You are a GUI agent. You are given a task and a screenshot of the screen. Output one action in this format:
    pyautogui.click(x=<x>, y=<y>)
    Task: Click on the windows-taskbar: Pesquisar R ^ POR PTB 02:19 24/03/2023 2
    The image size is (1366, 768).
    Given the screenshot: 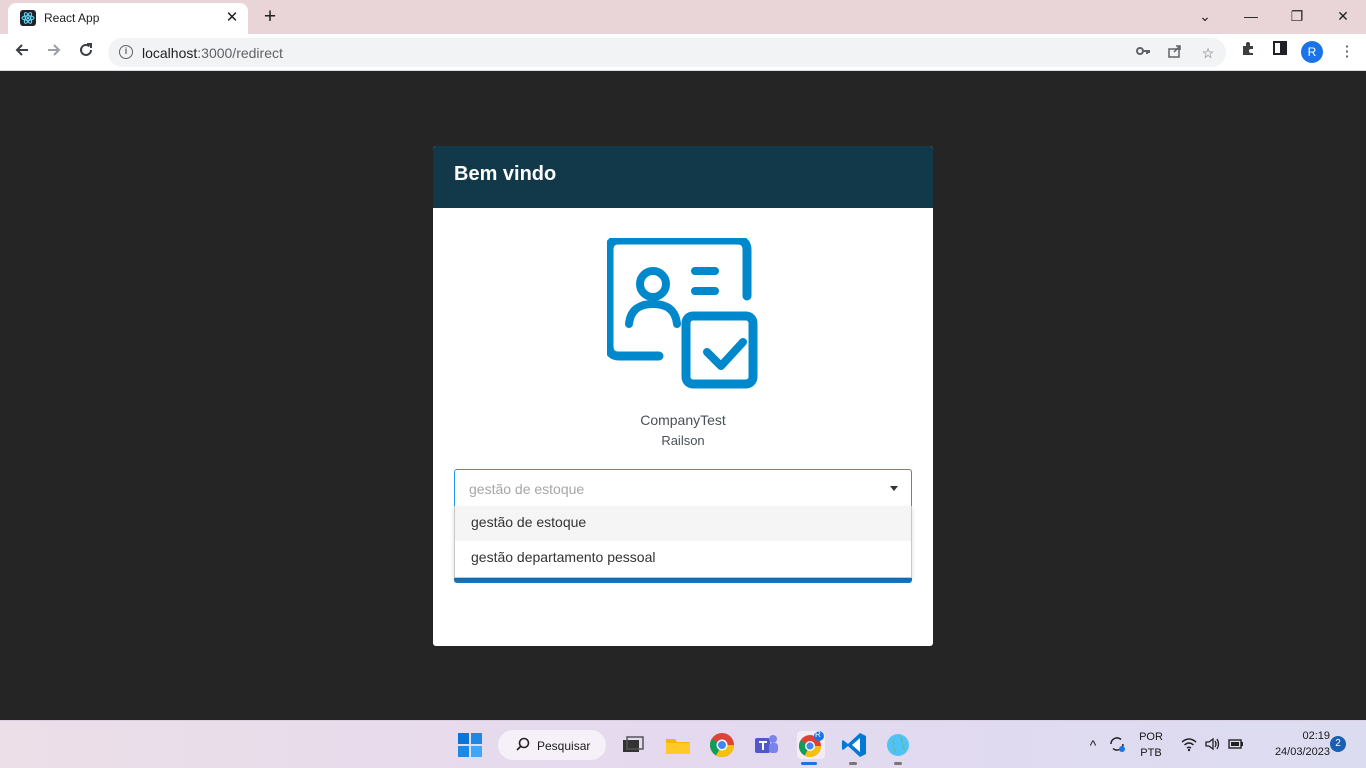 What is the action you would take?
    pyautogui.click(x=683, y=744)
    